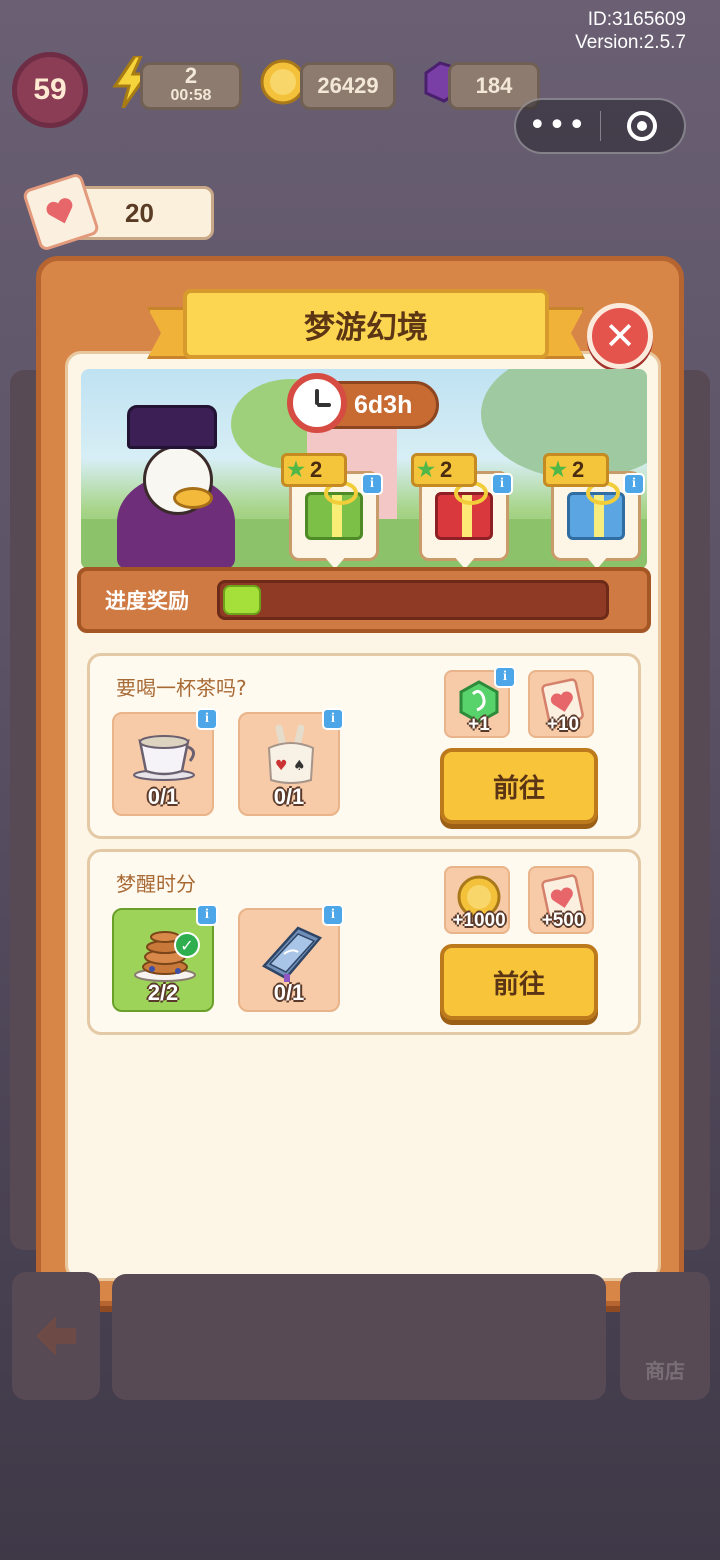 The height and width of the screenshot is (1560, 720). Describe the element at coordinates (596, 510) in the screenshot. I see `blue-gift-box-icon` at that location.